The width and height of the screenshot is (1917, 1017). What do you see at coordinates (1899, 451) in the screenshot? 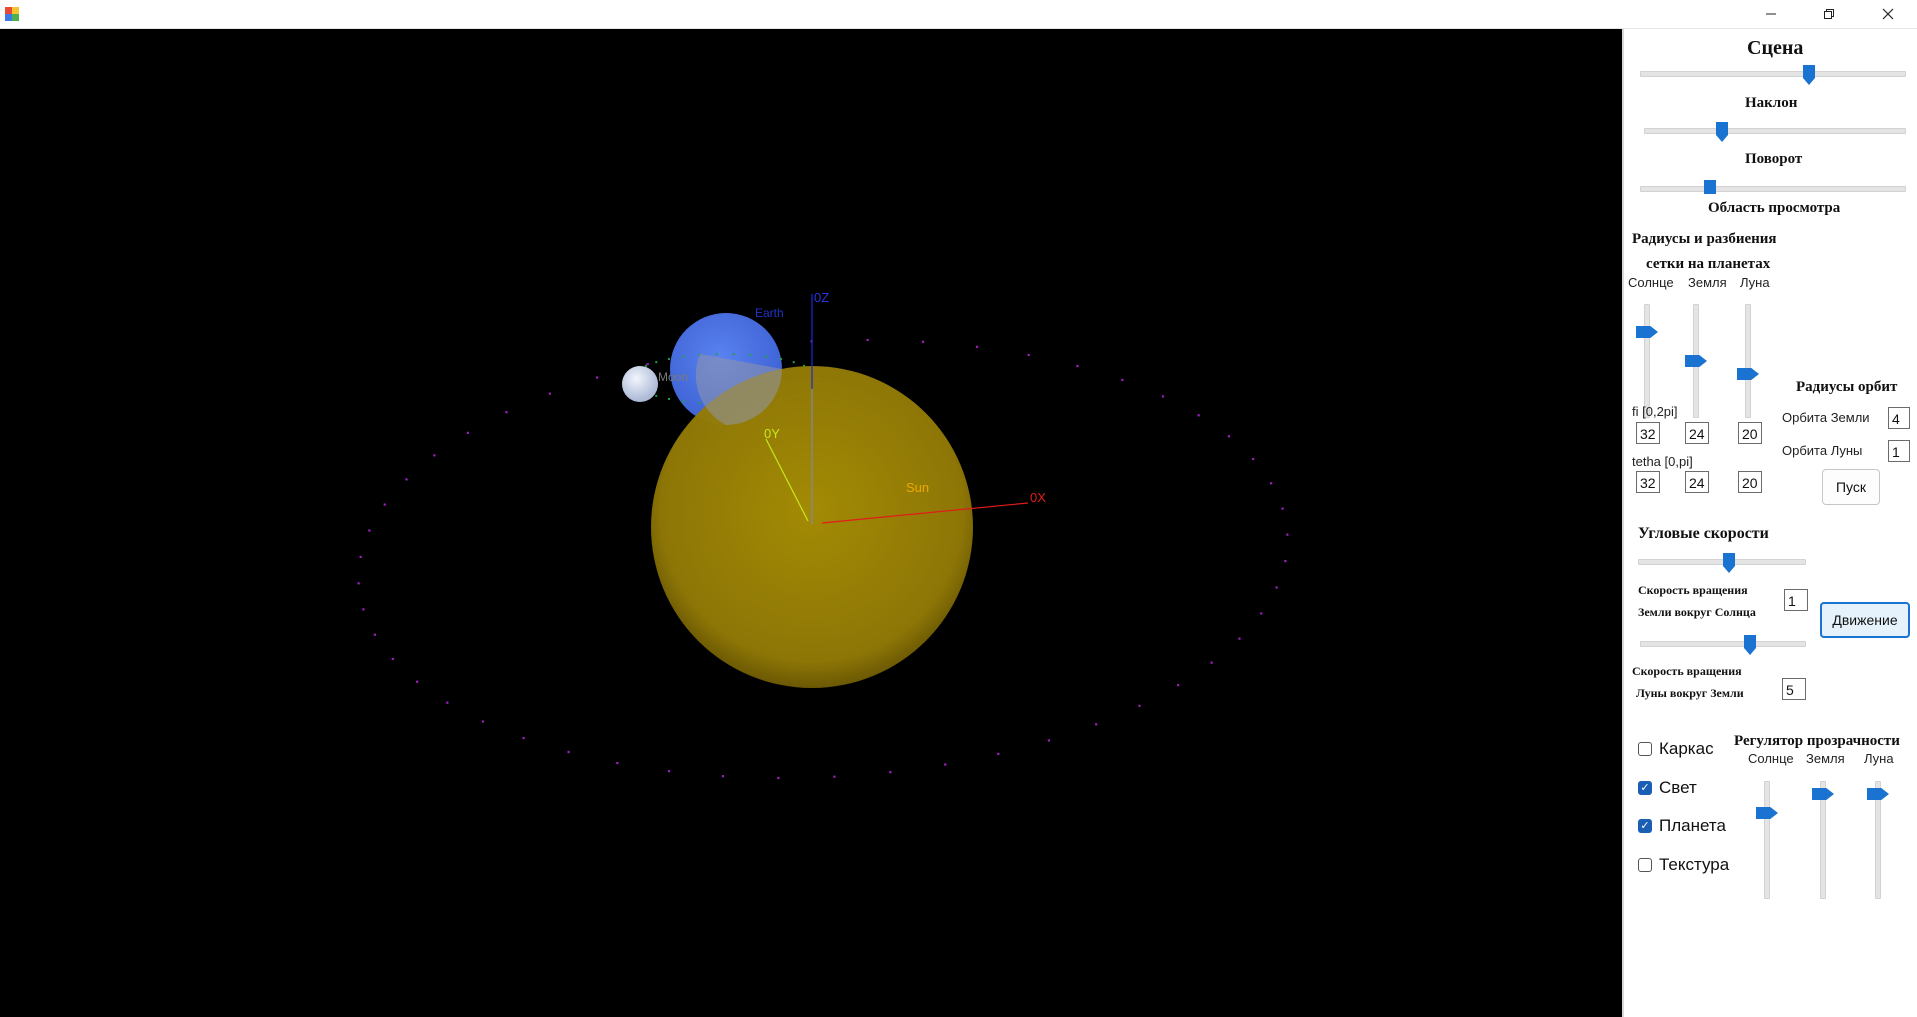
I see `moon-orbit-input: 1` at bounding box center [1899, 451].